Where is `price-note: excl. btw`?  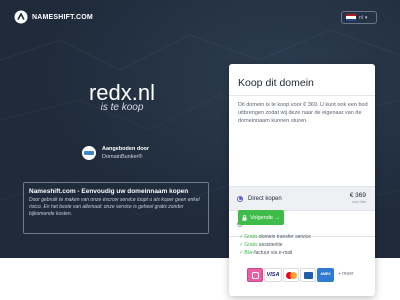
price-note: excl. btw is located at coordinates (359, 202).